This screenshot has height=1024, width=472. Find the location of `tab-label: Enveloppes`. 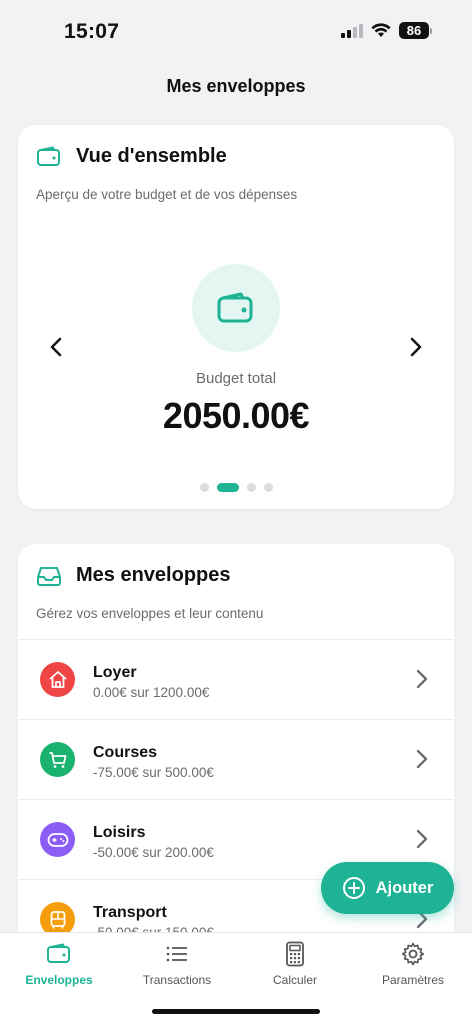

tab-label: Enveloppes is located at coordinates (59, 980).